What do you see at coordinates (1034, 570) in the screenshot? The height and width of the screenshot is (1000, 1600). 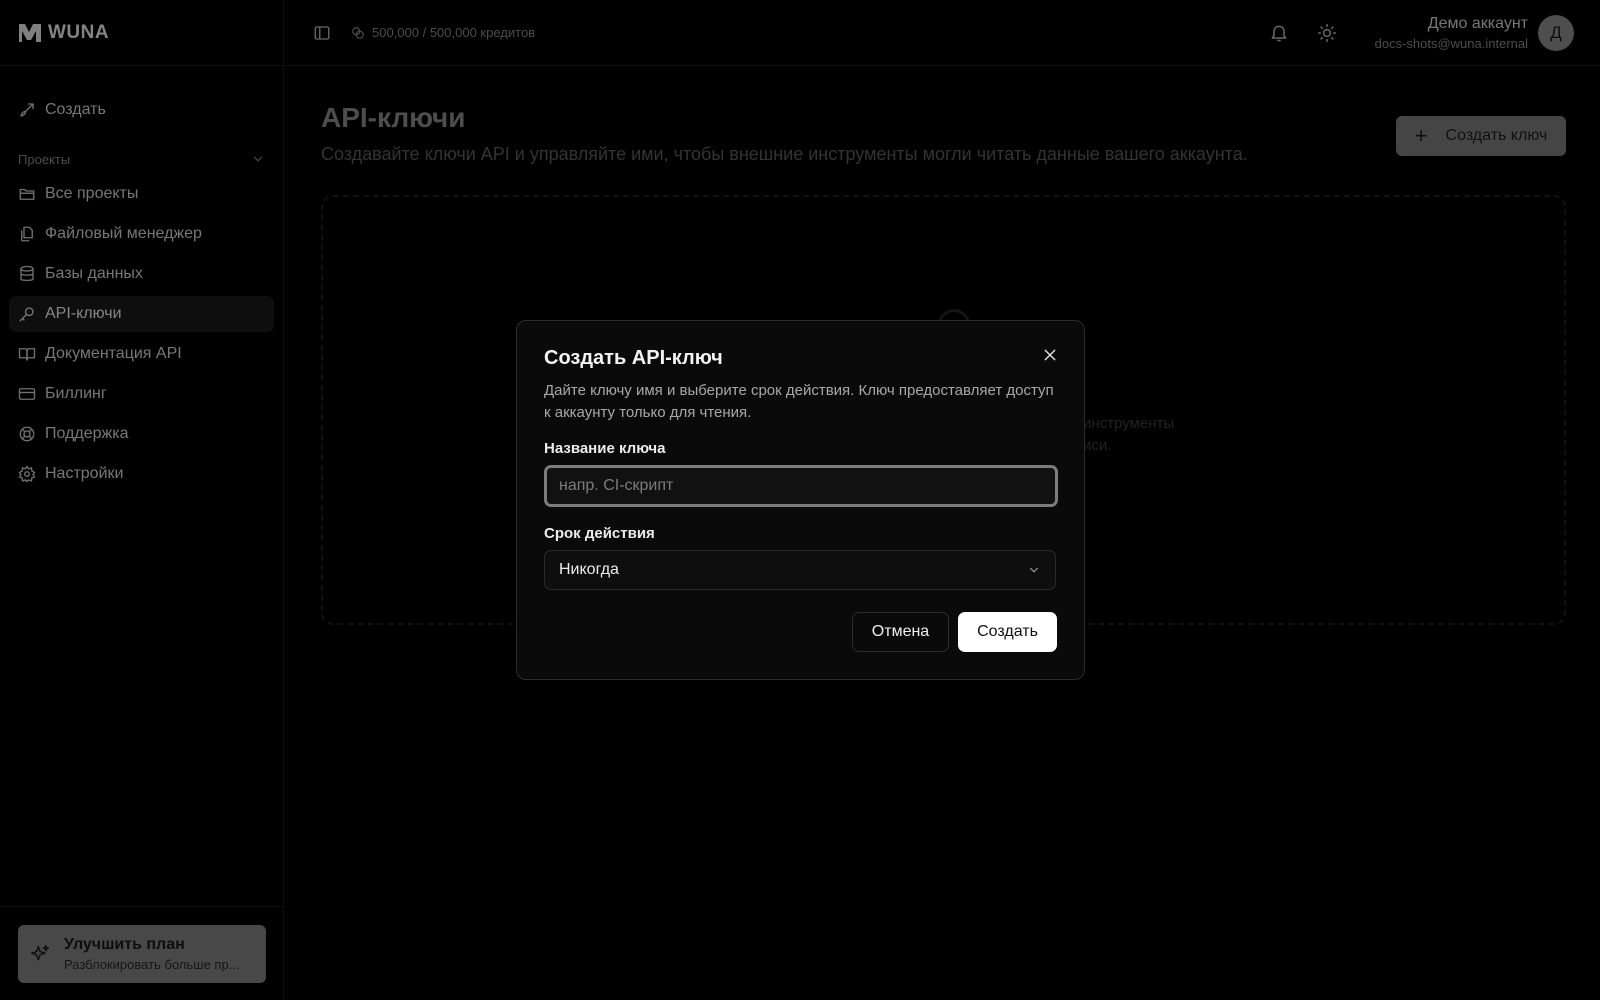 I see `chevron-down-icon` at bounding box center [1034, 570].